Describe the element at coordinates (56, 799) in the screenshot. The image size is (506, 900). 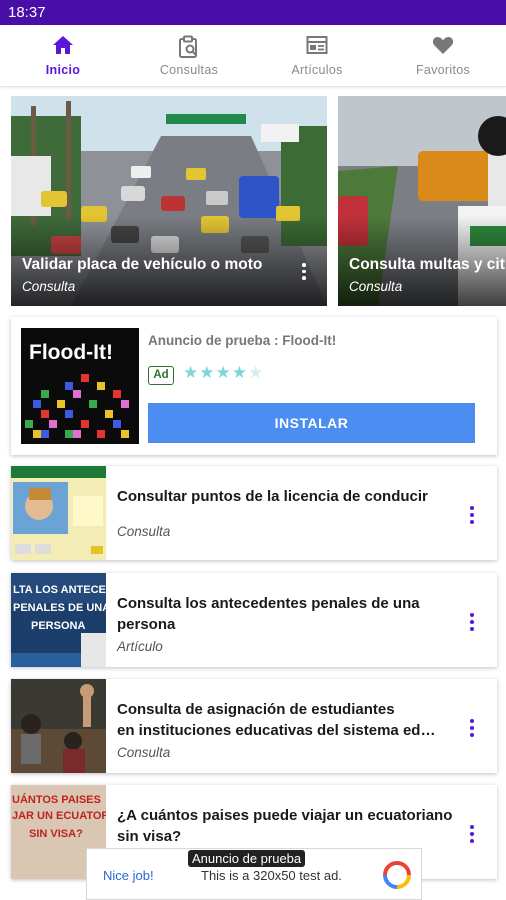
I see `svg-text: UÁNTOS PAISES` at that location.